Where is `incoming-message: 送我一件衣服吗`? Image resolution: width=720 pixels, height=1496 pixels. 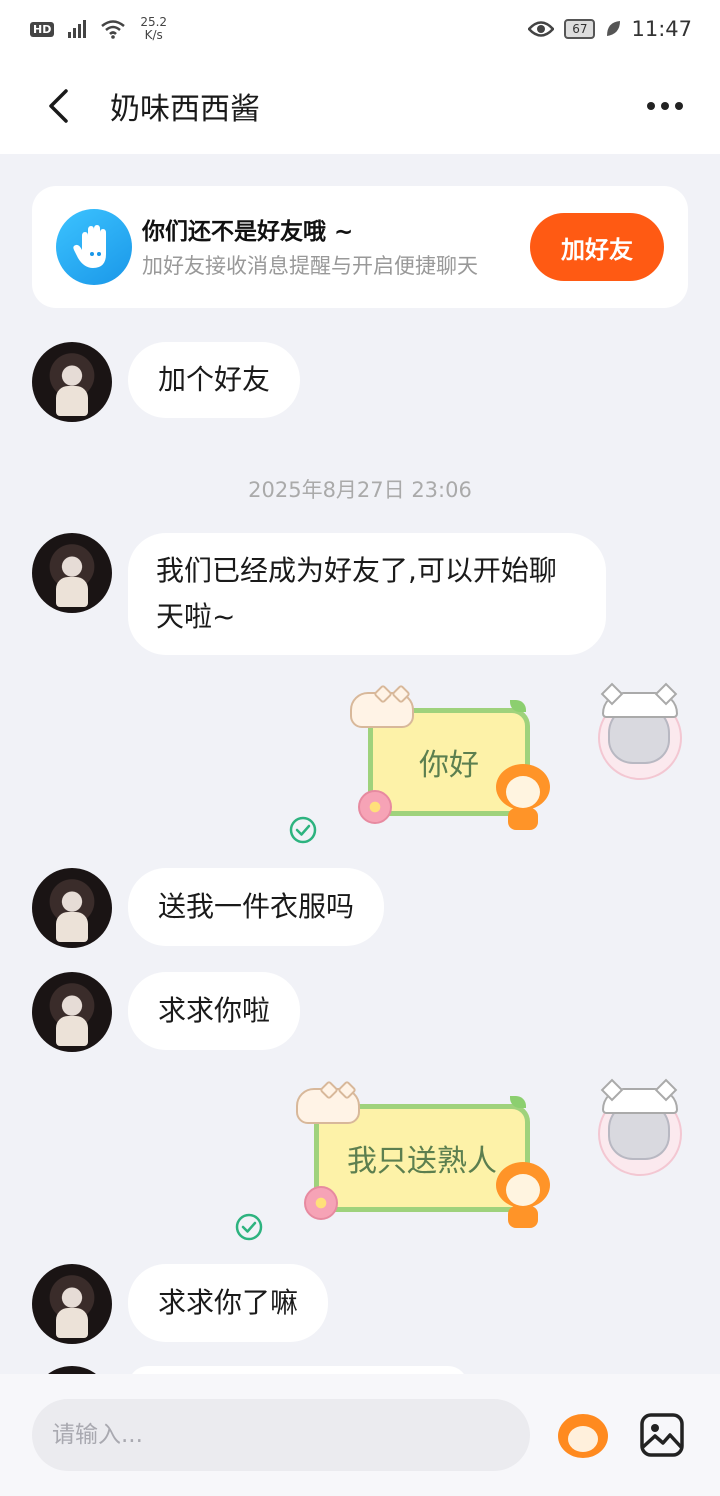 incoming-message: 送我一件衣服吗 is located at coordinates (256, 907).